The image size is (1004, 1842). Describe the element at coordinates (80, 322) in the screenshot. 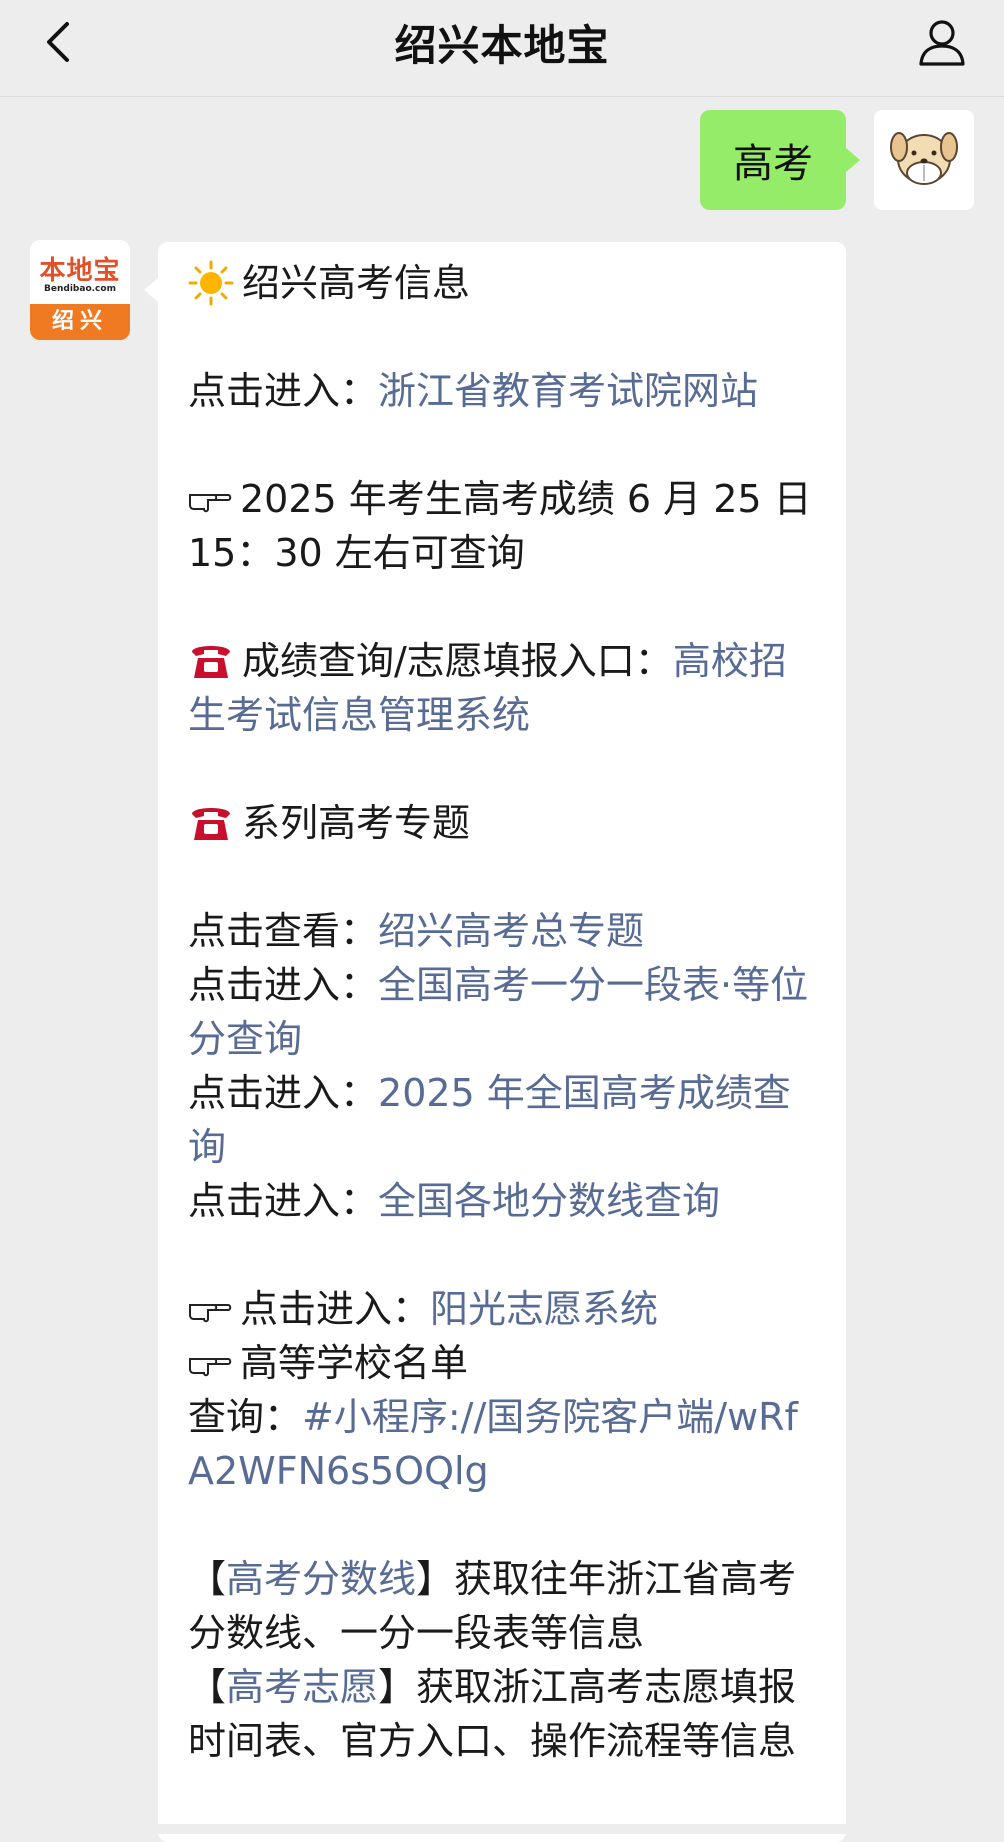

I see `logo-city: 绍兴` at that location.